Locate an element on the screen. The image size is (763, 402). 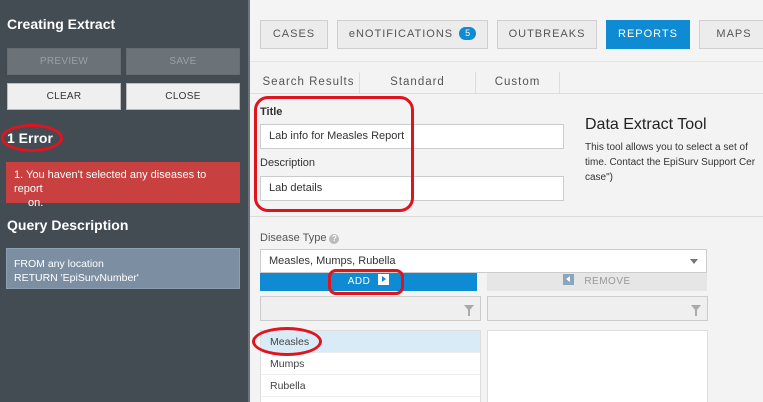
tab-standard: Standard is located at coordinates (418, 82).